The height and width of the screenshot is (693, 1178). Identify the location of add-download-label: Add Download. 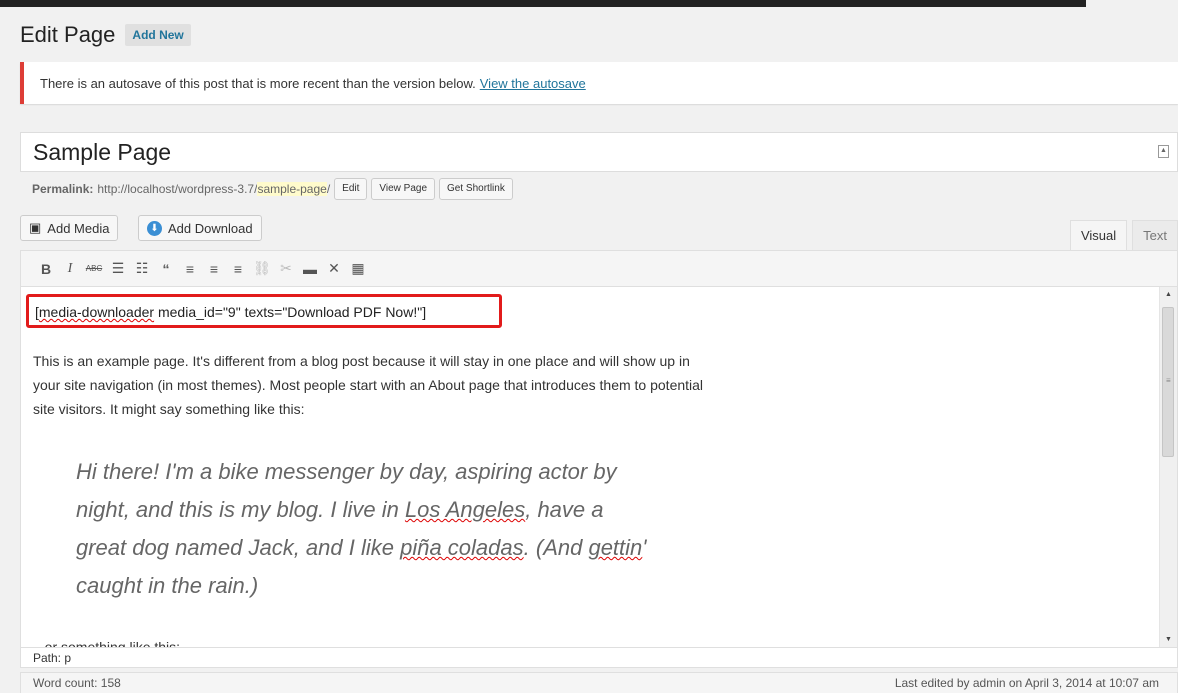
(210, 228).